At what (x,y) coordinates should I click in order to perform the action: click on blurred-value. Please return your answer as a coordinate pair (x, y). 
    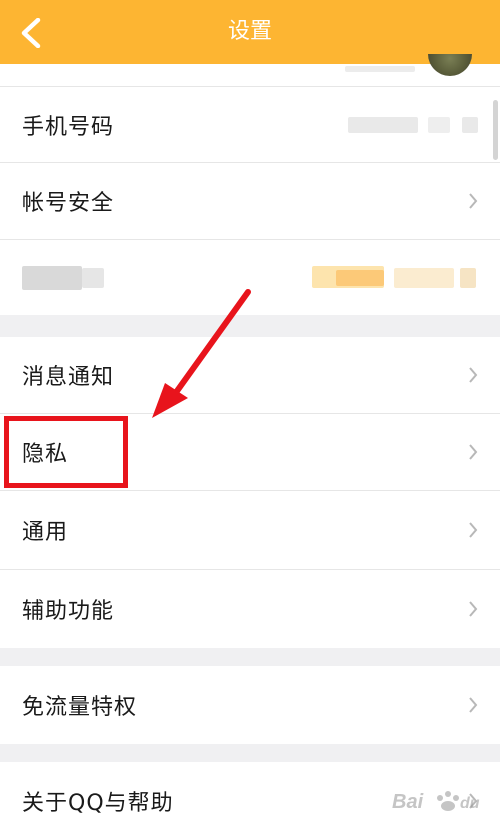
    Looking at the image, I should click on (380, 69).